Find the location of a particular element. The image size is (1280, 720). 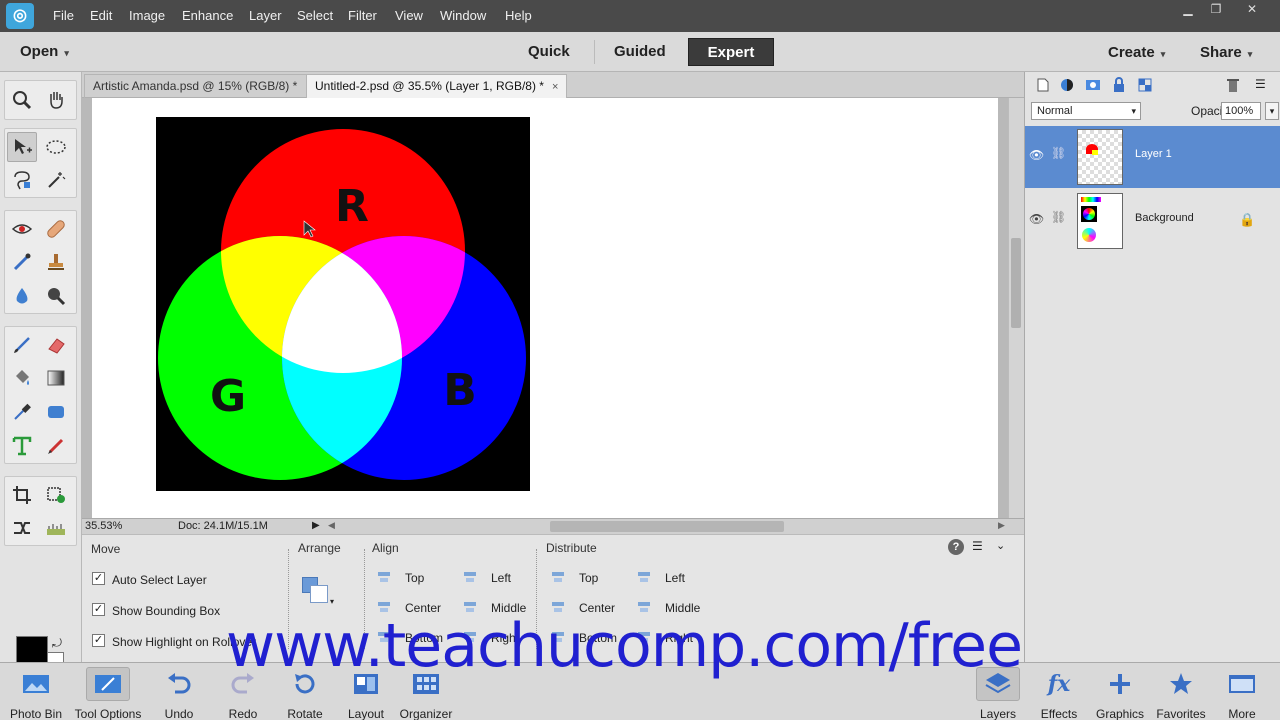

label-g: G is located at coordinates (228, 396).